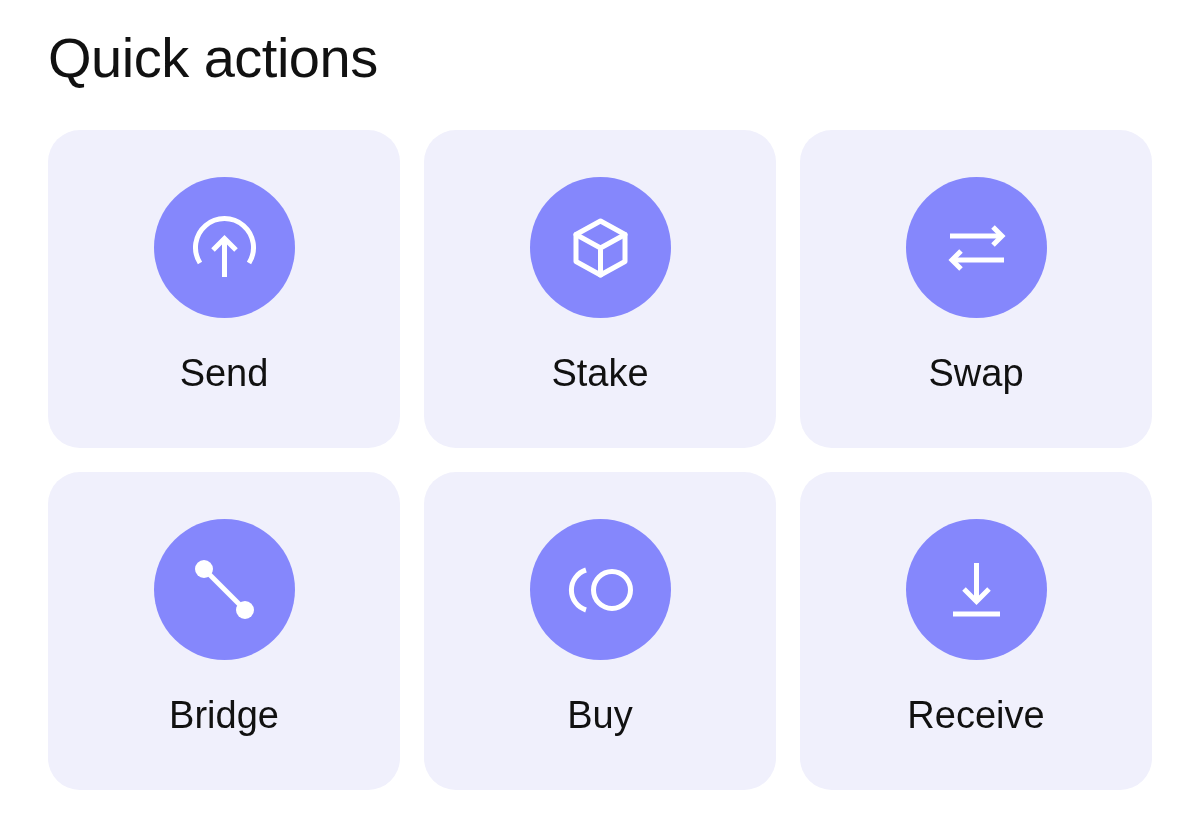 The image size is (1200, 828). Describe the element at coordinates (600, 589) in the screenshot. I see `rings-icon` at that location.